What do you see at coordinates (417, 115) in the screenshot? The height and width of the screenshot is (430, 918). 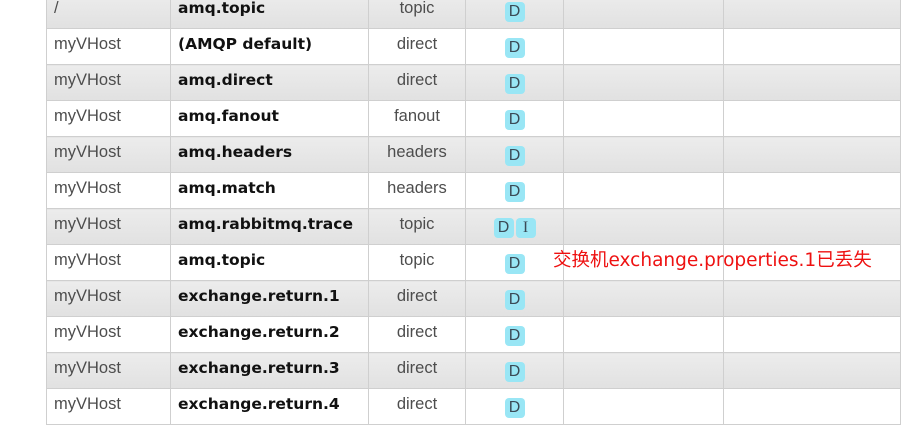 I see `exchange-type-text: fanout` at bounding box center [417, 115].